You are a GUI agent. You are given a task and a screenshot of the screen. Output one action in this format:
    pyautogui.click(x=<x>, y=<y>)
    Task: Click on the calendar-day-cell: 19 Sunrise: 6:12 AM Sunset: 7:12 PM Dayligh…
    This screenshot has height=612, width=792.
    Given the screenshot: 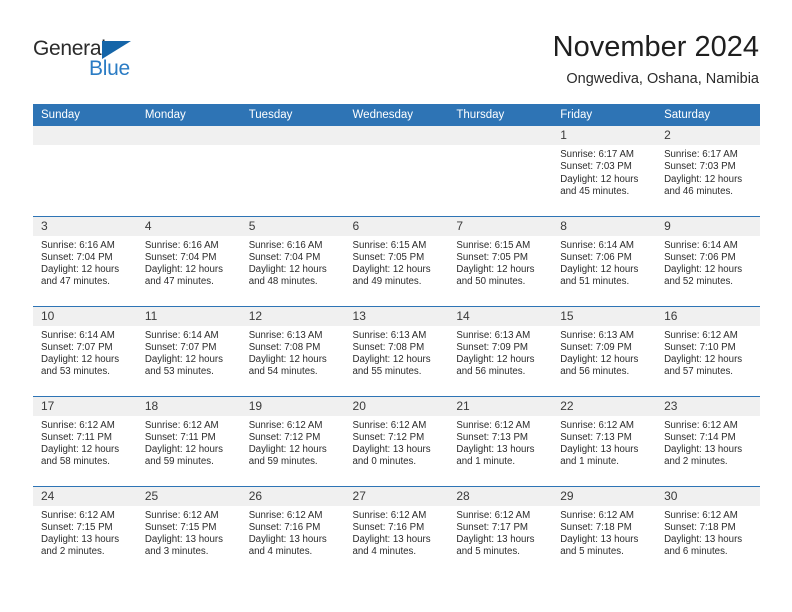 What is the action you would take?
    pyautogui.click(x=292, y=440)
    